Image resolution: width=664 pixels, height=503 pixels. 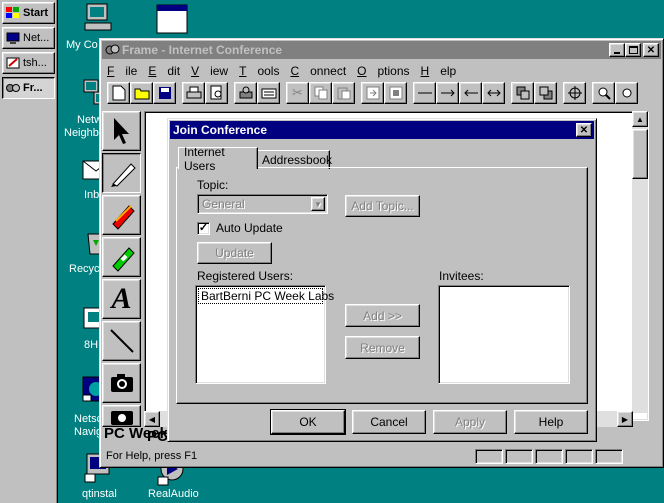 I want to click on checkmark-icon: ✓, so click(x=203, y=227).